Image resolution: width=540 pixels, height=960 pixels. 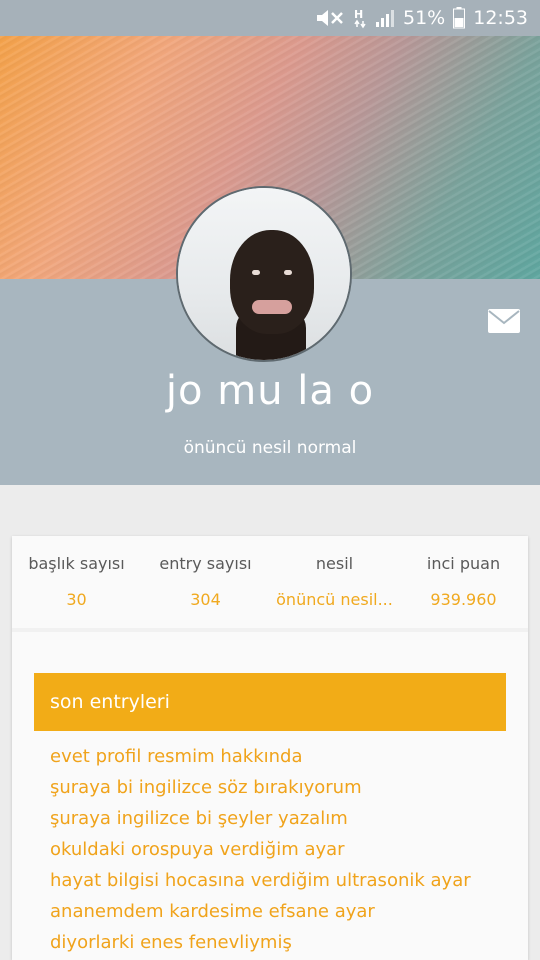 I want to click on battery-percent: 51%, so click(x=424, y=18).